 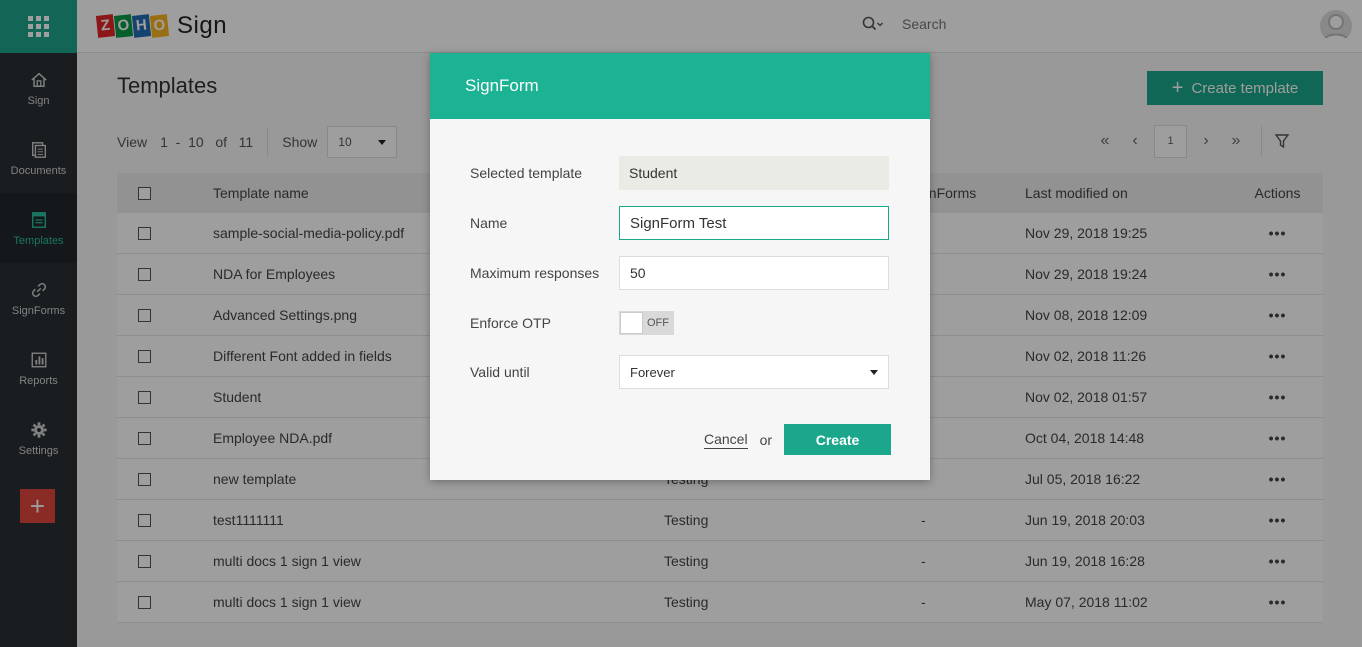 I want to click on name-row: Name, so click(x=679, y=223).